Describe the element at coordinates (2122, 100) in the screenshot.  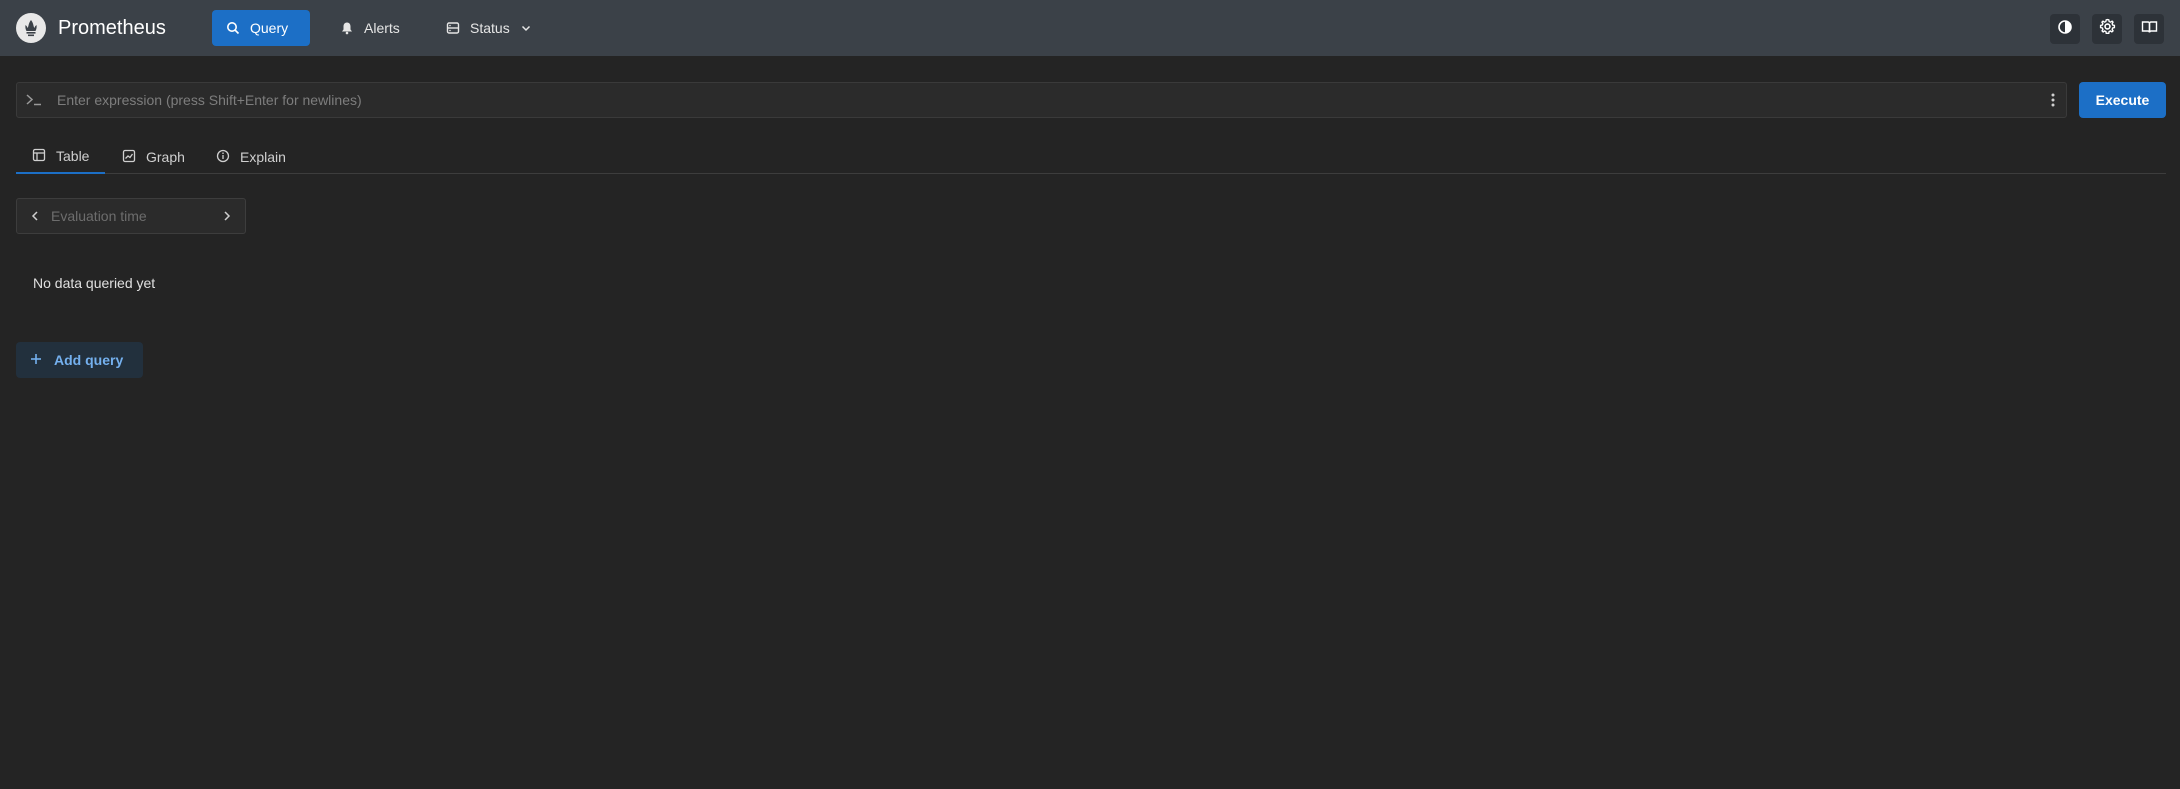
I see `execute-button: Execute` at that location.